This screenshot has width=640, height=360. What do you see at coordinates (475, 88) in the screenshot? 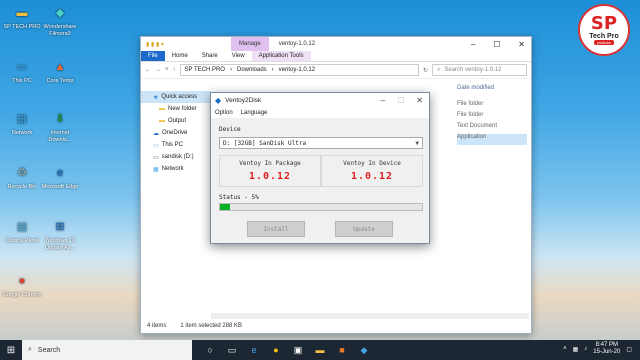
I see `column-header-date-modified: Date modified` at bounding box center [475, 88].